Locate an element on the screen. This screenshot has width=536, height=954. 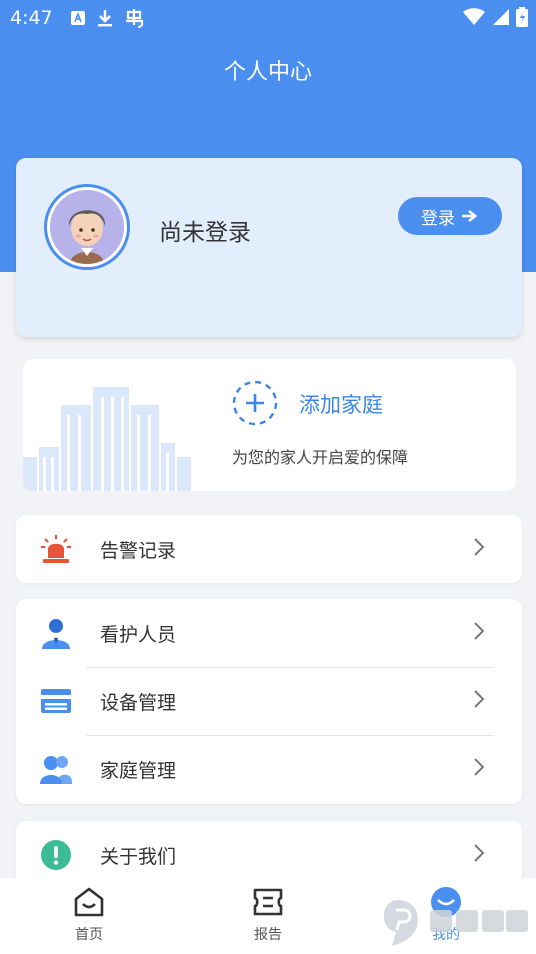
home-icon is located at coordinates (89, 902).